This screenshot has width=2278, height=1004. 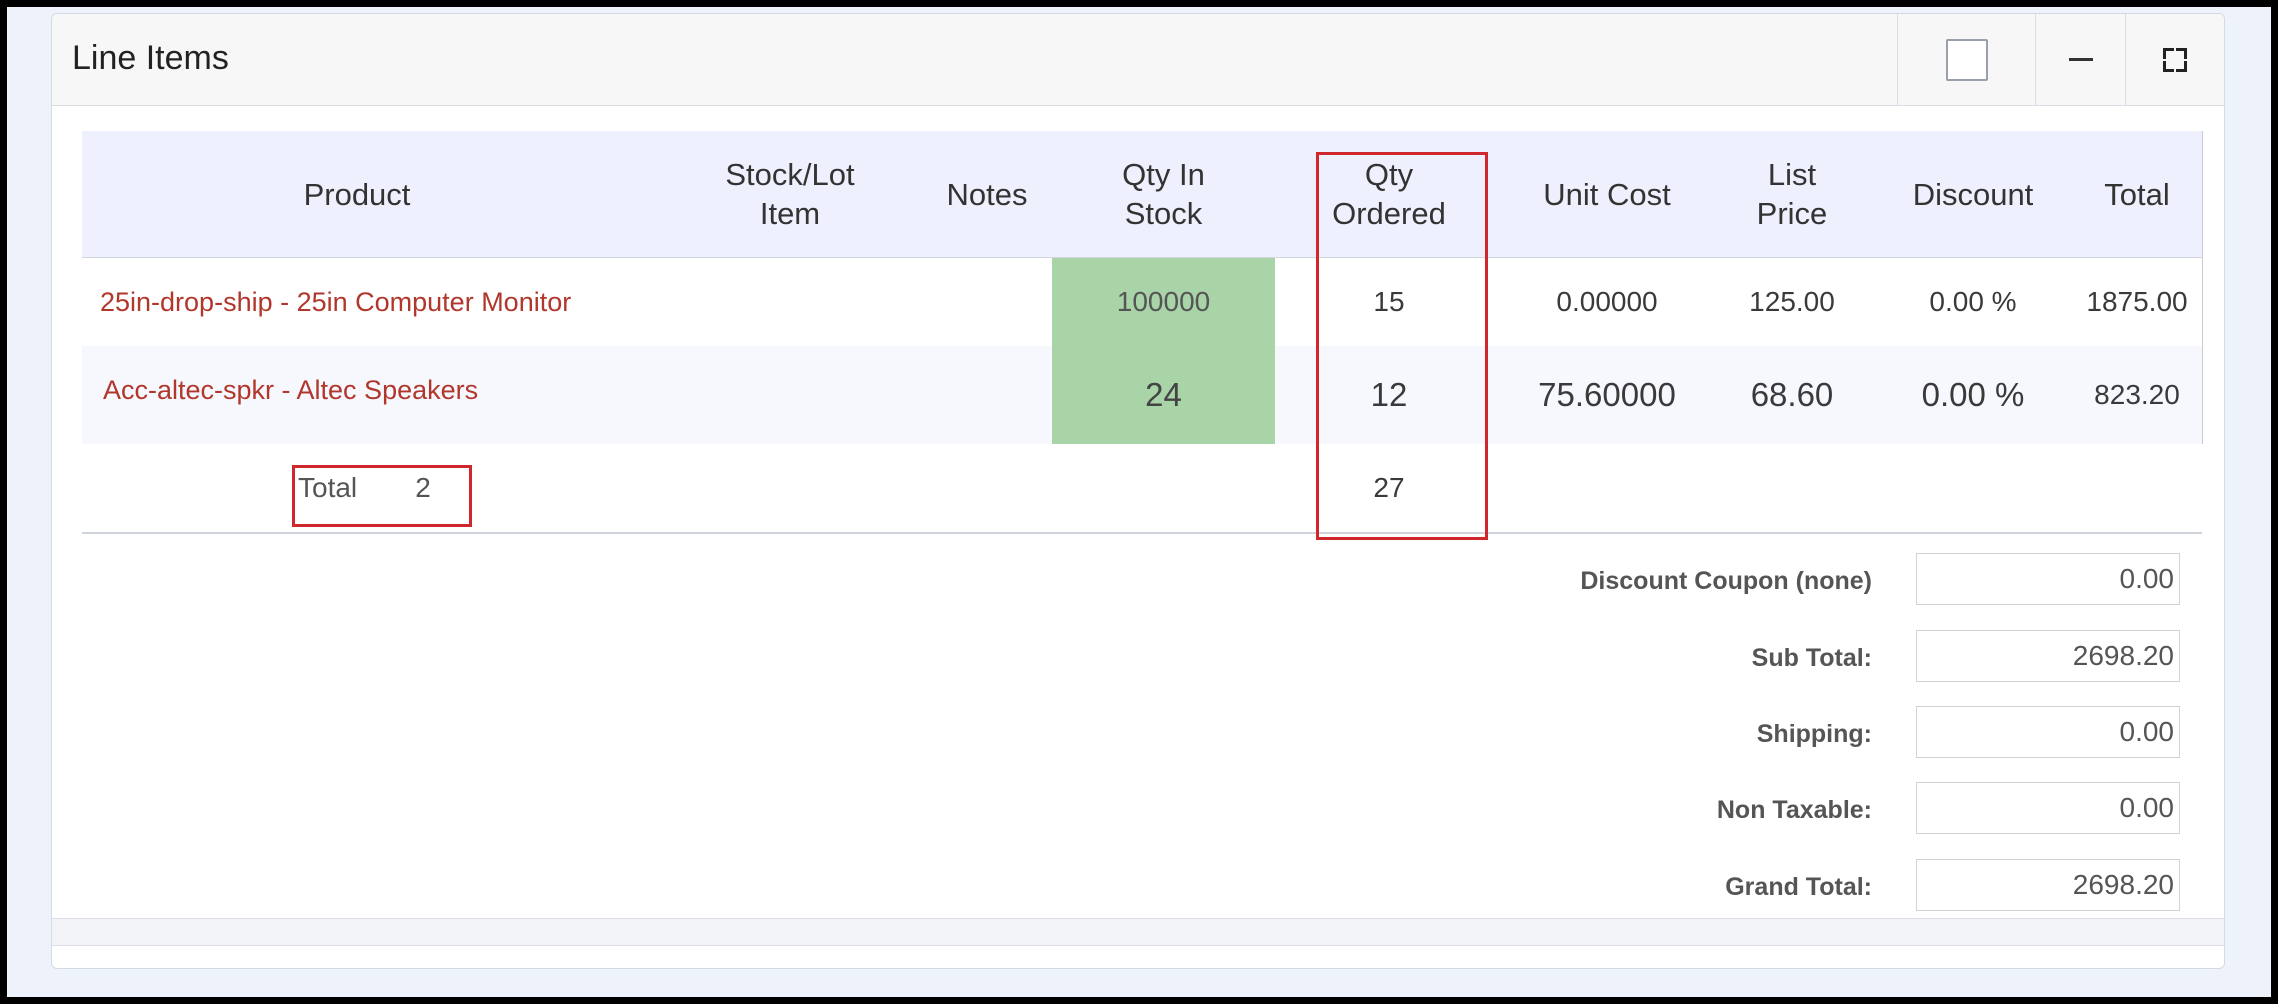 I want to click on list-price-cell: 68.60, so click(x=1792, y=394).